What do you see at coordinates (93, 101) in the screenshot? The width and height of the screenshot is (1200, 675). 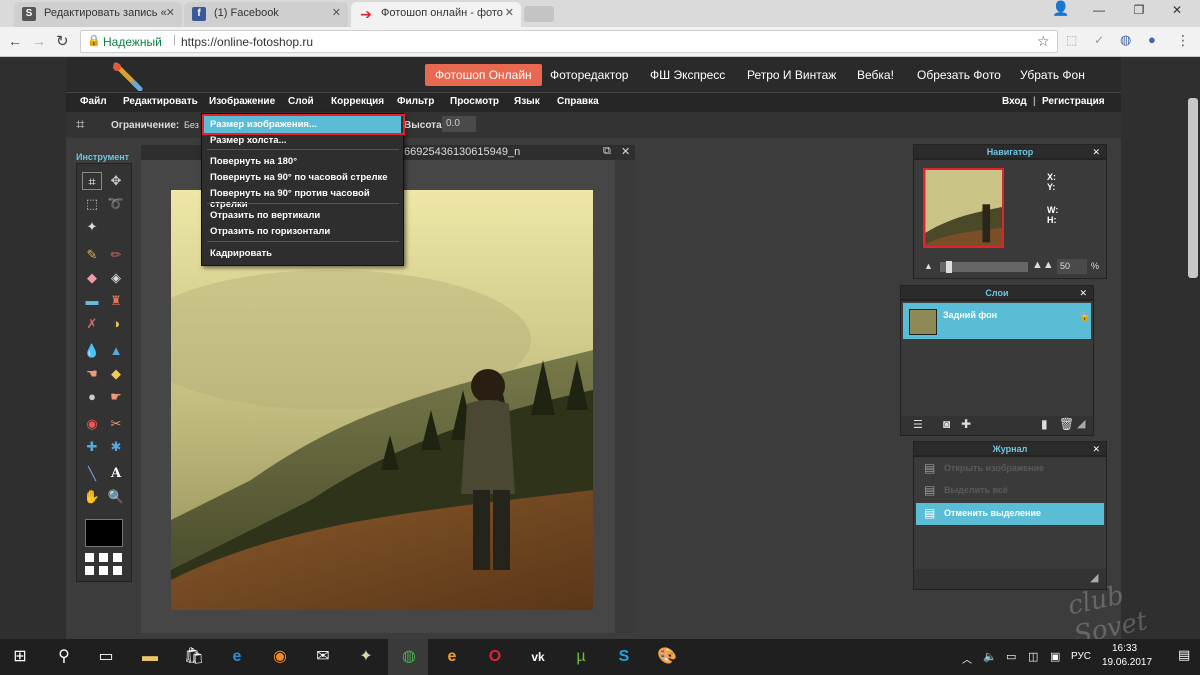 I see `menu-file: Файл` at bounding box center [93, 101].